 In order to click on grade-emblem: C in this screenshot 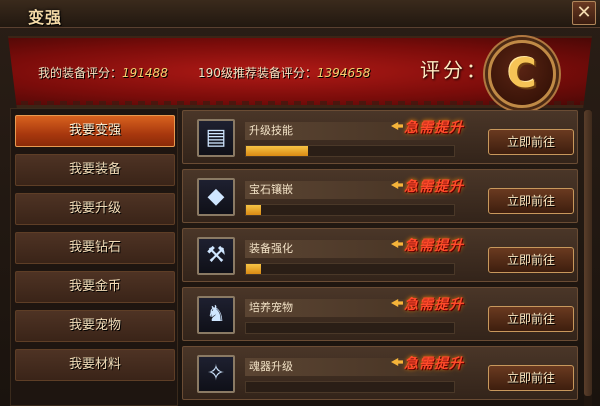, I will do `click(522, 74)`.